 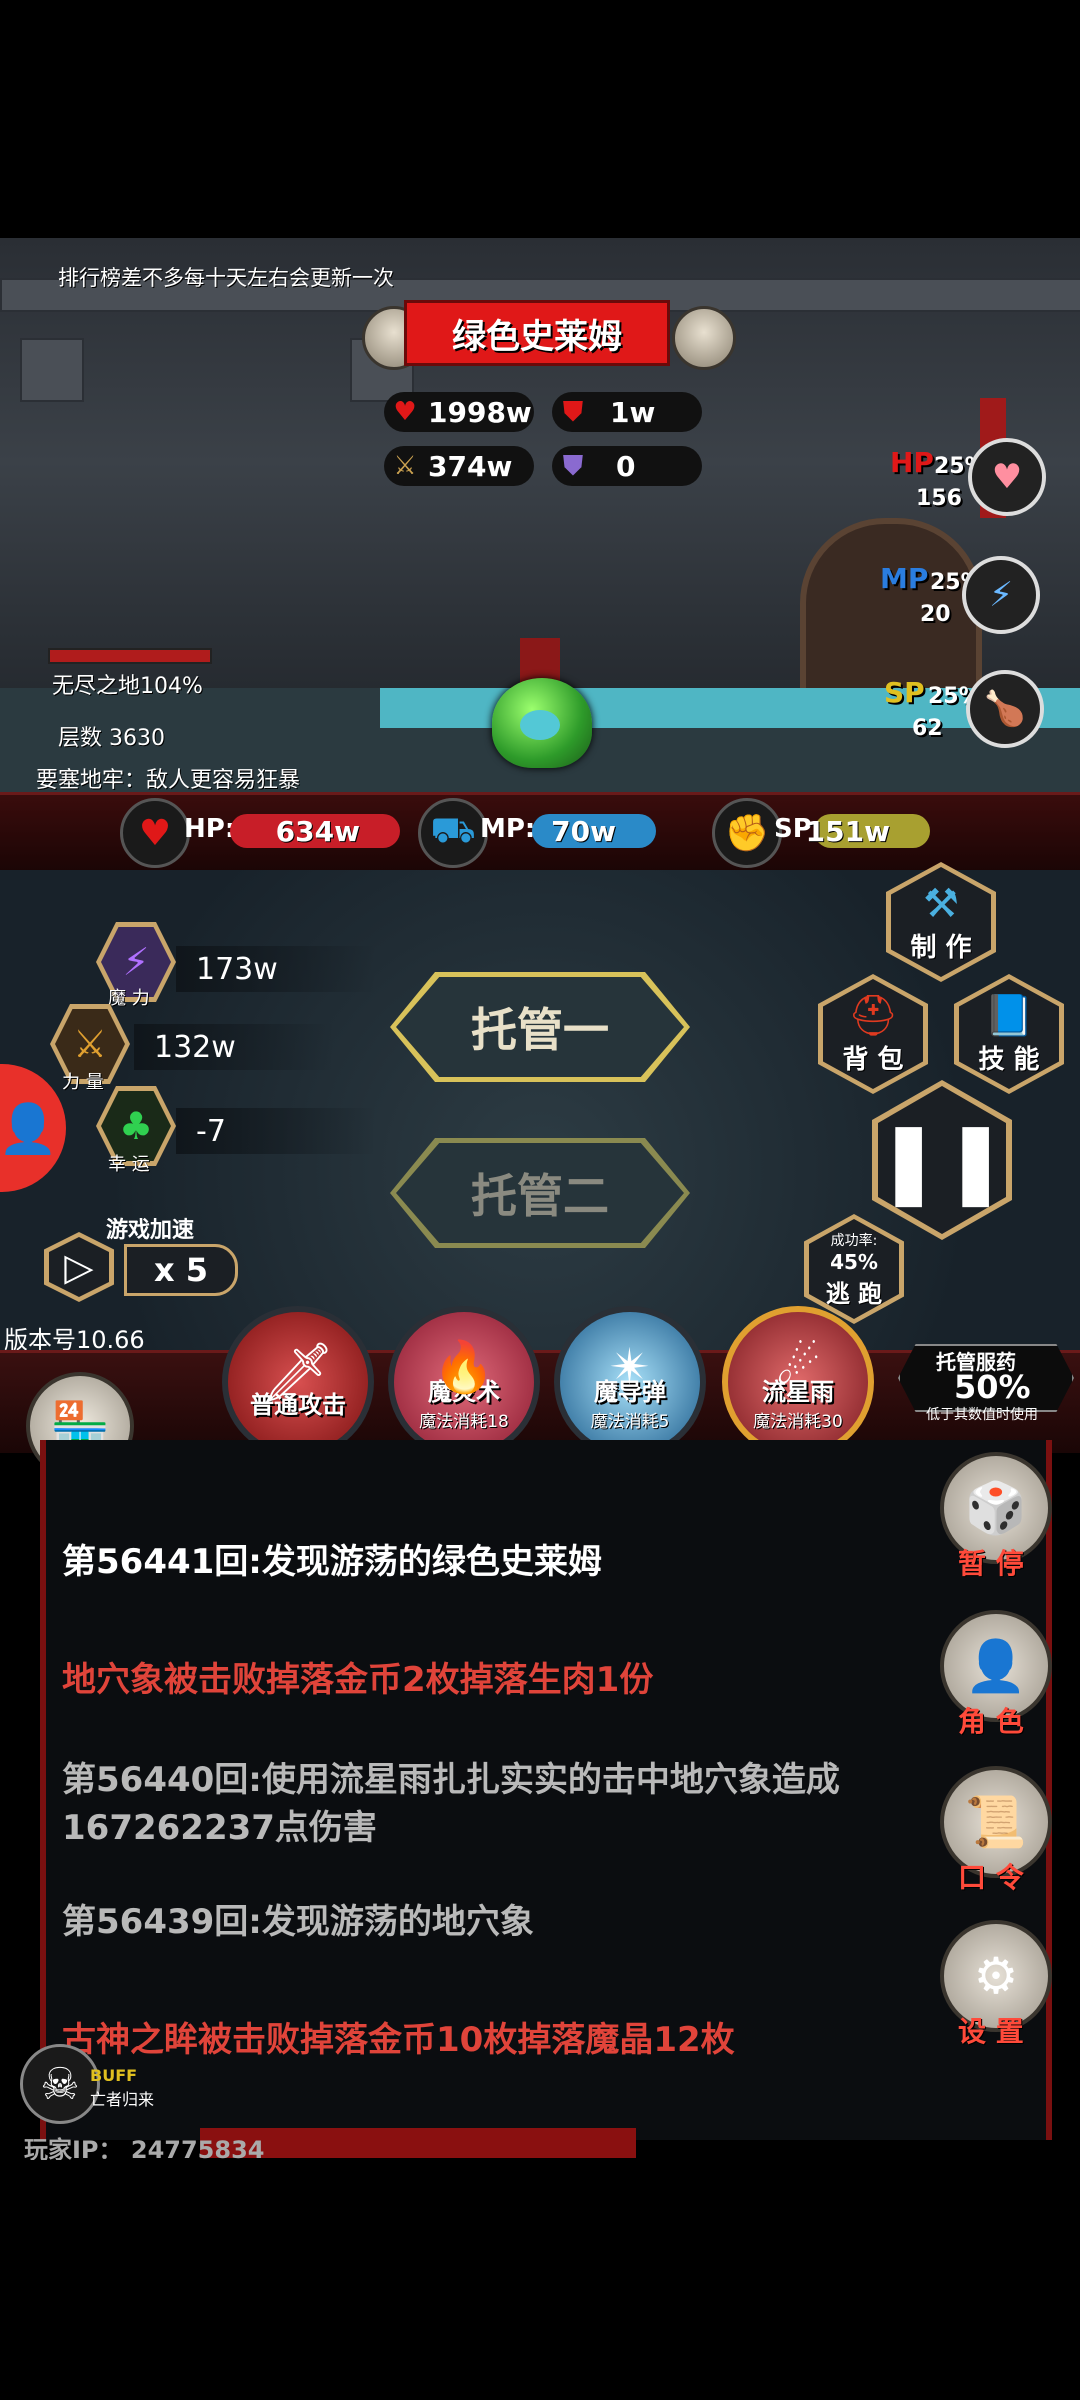 I want to click on scroll-icon: 📜, so click(x=996, y=1821).